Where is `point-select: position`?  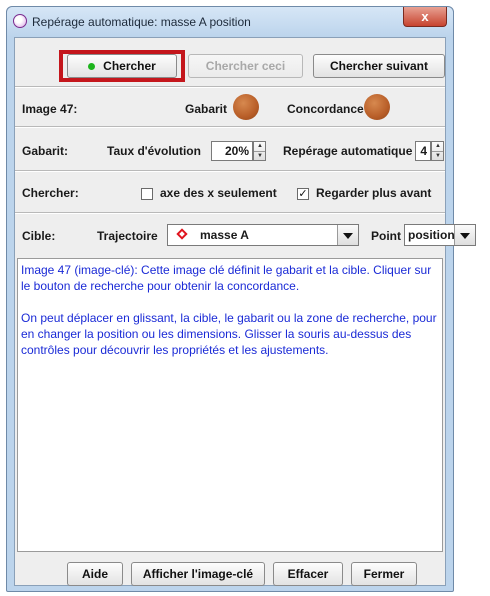
point-select: position is located at coordinates (440, 235).